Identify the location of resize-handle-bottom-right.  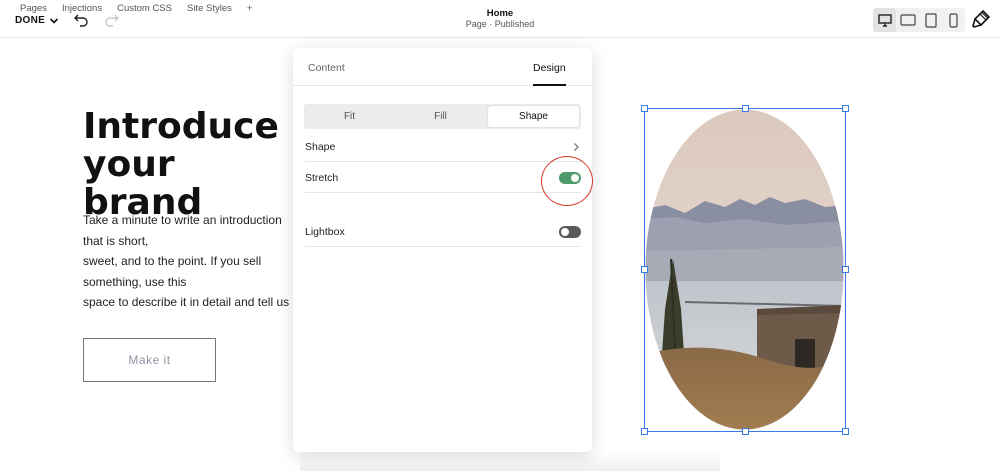
(845, 431).